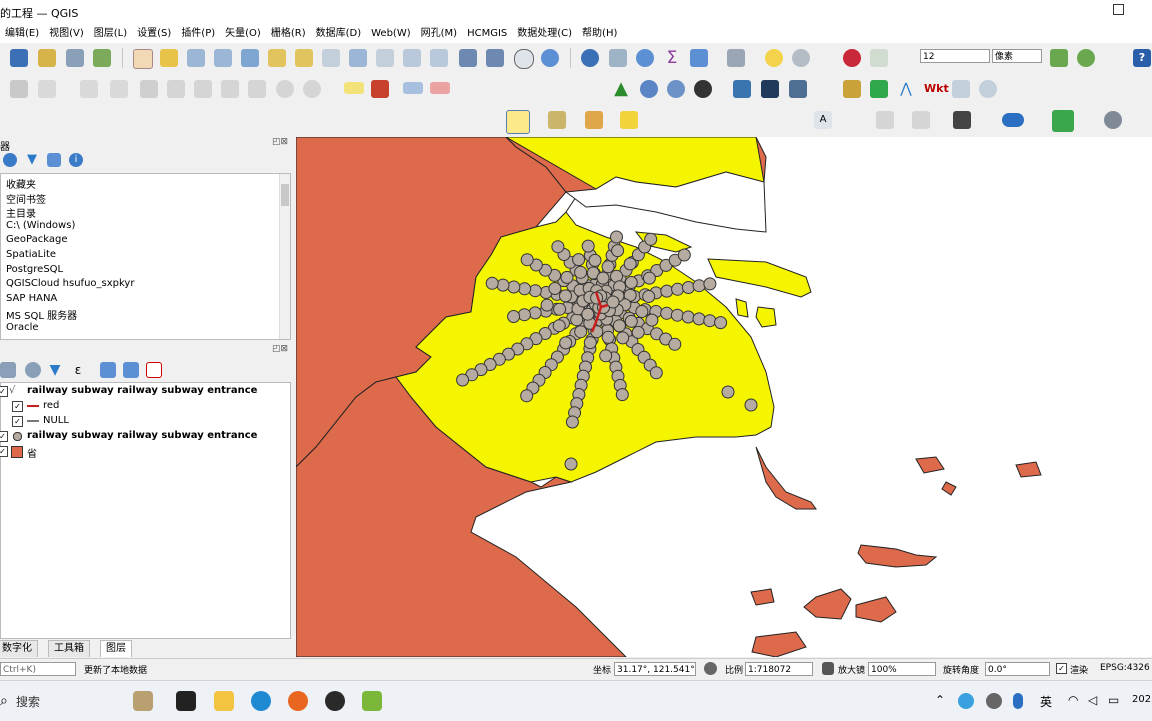 The width and height of the screenshot is (1152, 721). Describe the element at coordinates (277, 58) in the screenshot. I see `zoom-to-selection-icon` at that location.